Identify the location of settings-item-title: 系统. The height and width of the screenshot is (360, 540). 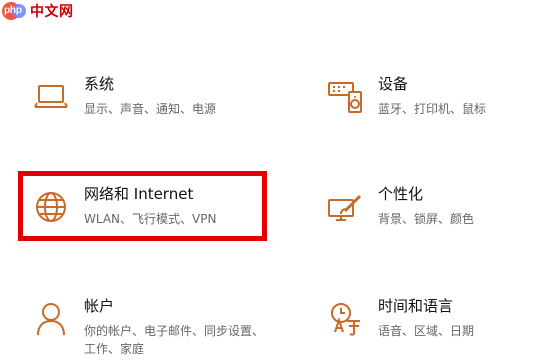
(99, 84).